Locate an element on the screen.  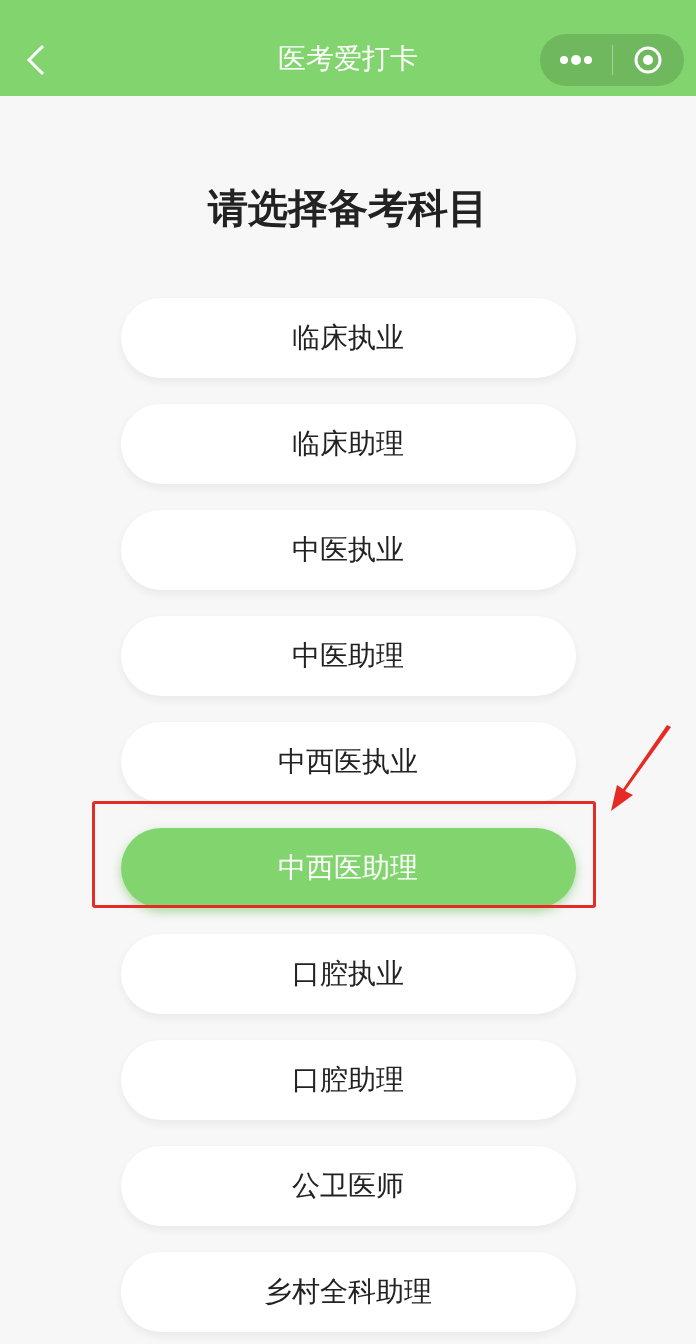
subject-option: 口腔助理 is located at coordinates (348, 1080).